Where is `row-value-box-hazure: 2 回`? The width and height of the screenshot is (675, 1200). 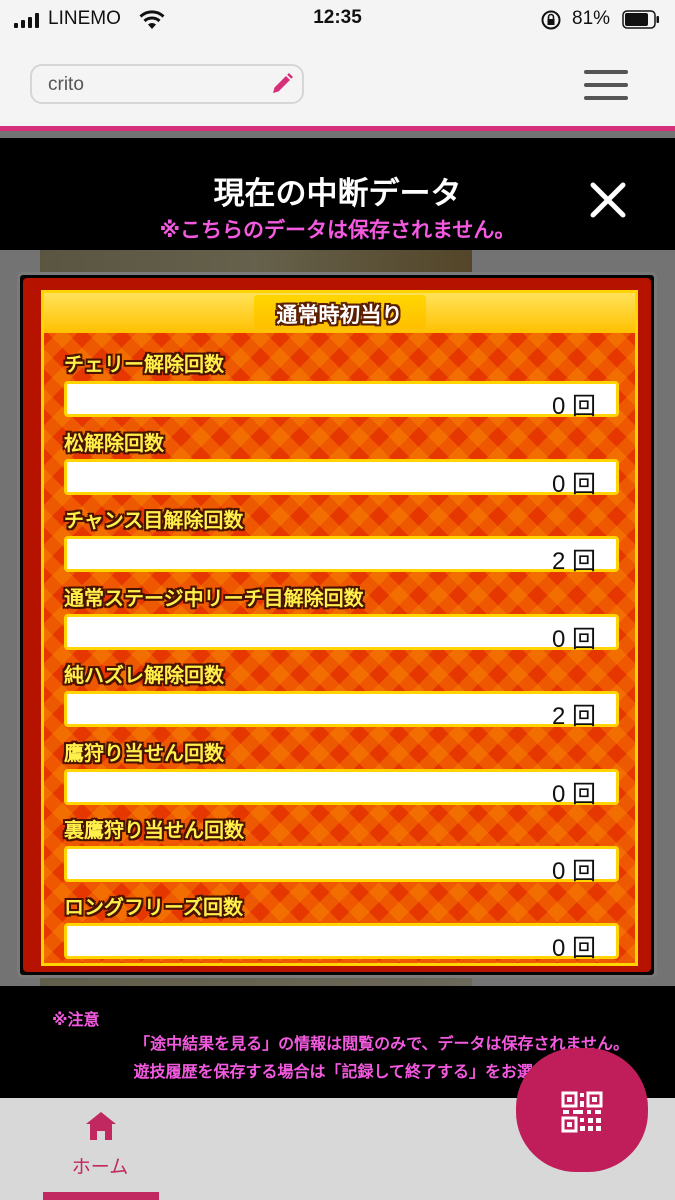 row-value-box-hazure: 2 回 is located at coordinates (341, 710).